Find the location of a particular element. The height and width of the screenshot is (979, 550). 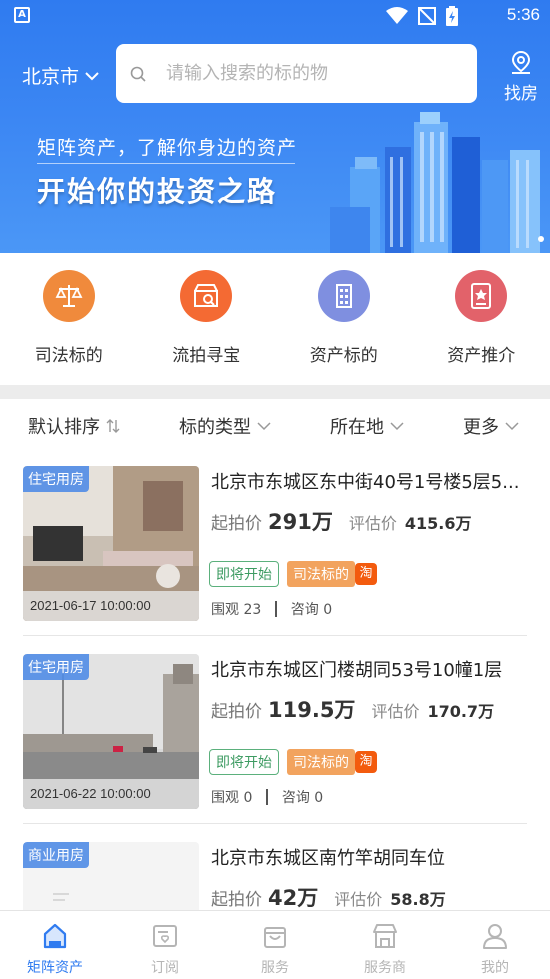

location-filter: 所在地 is located at coordinates (367, 426).